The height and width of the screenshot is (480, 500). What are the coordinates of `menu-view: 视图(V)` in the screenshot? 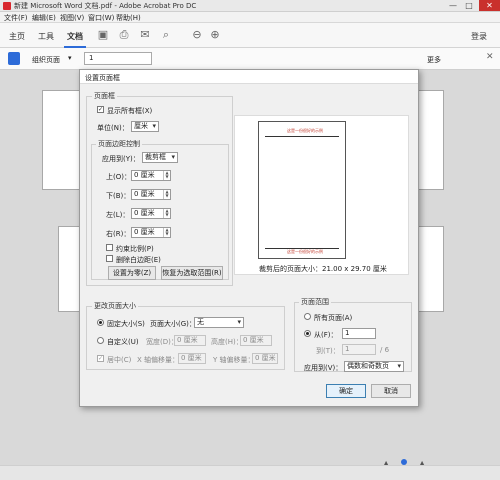 It's located at (72, 18).